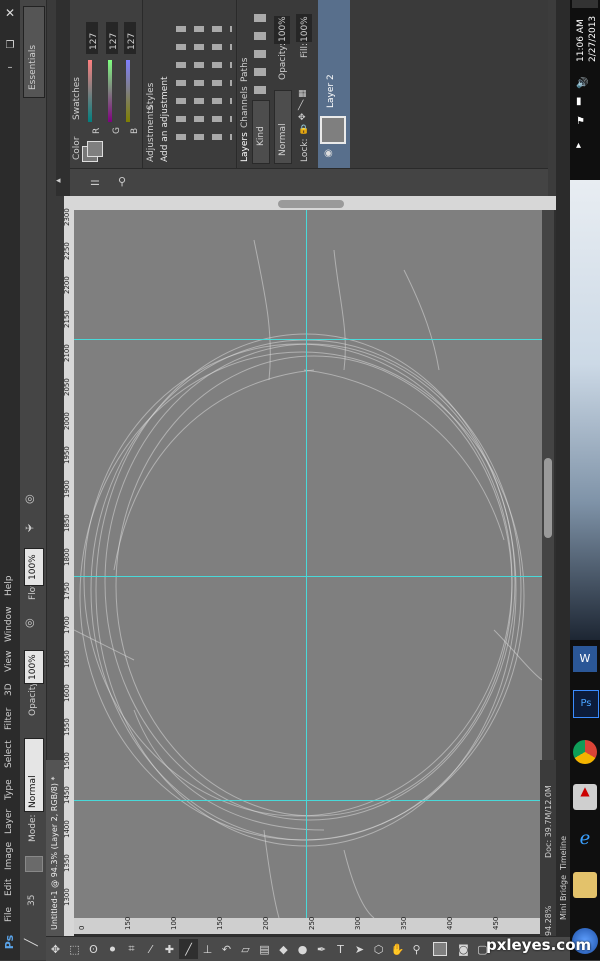  What do you see at coordinates (128, 91) in the screenshot?
I see `slider-b` at bounding box center [128, 91].